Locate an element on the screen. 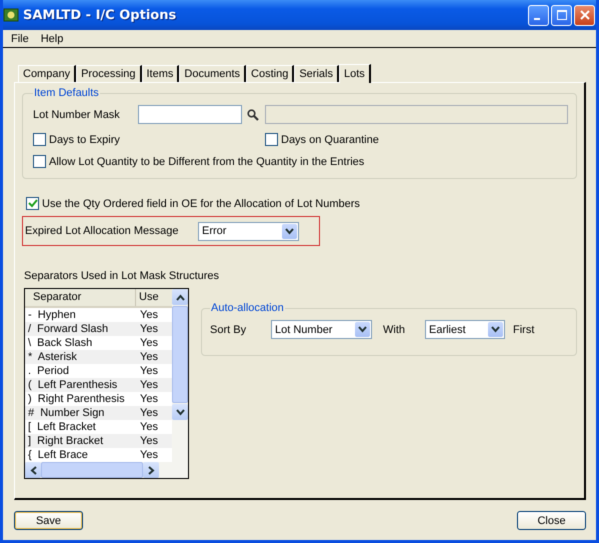 The width and height of the screenshot is (599, 543). close-button is located at coordinates (584, 15).